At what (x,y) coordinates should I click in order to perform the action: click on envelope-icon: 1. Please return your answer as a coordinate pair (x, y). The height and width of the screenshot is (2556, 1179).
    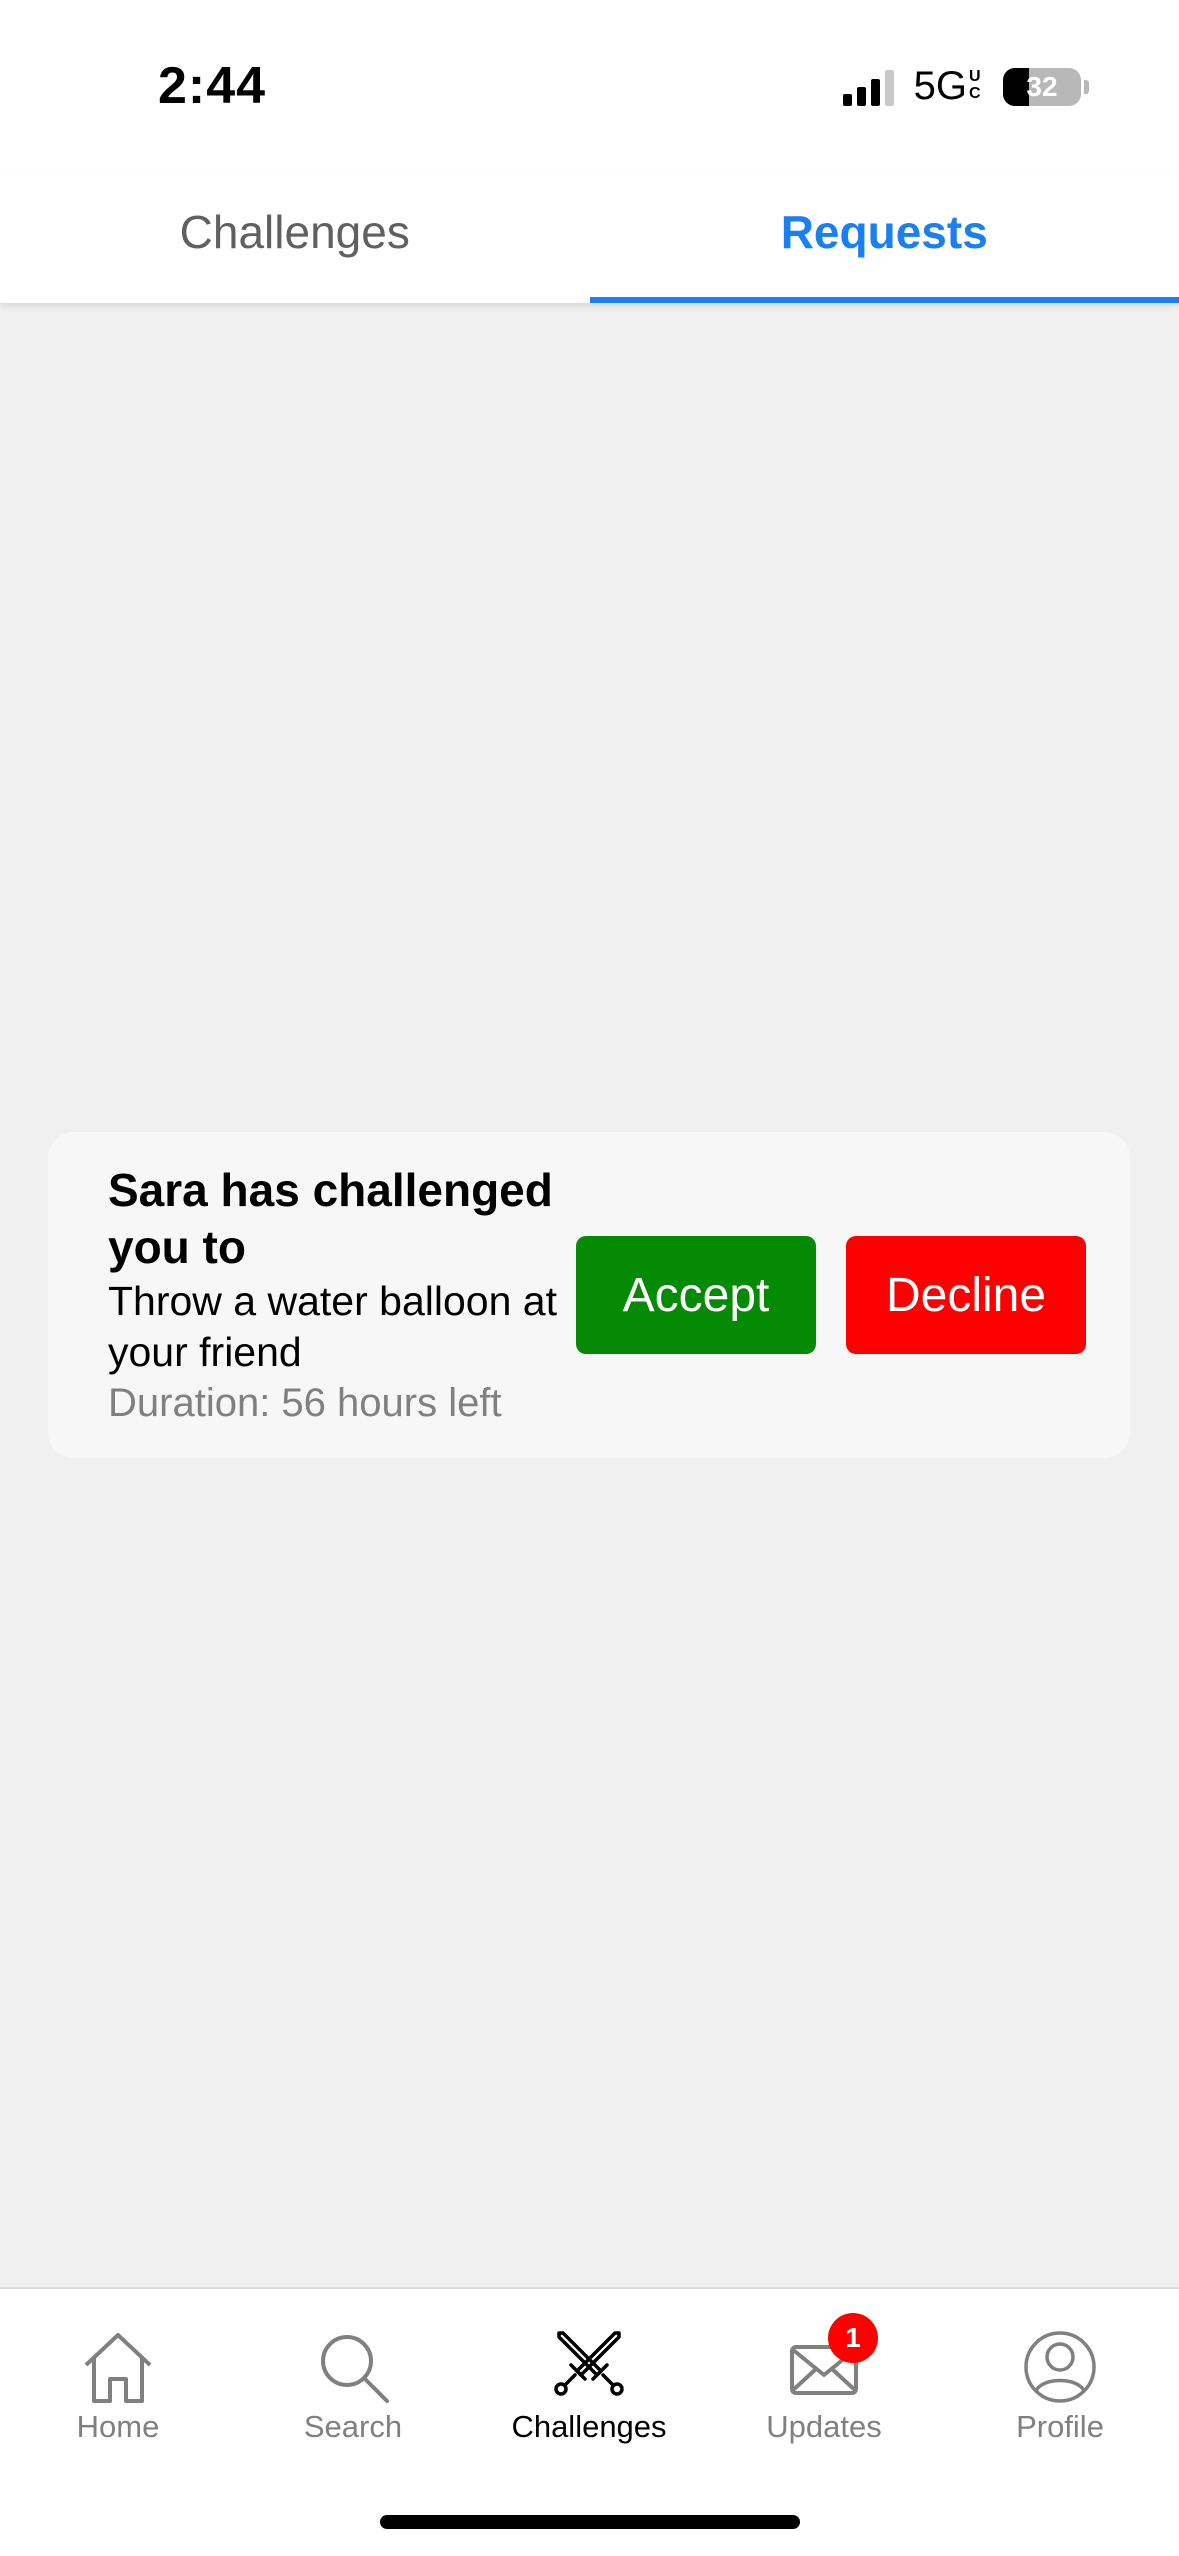
    Looking at the image, I should click on (831, 2360).